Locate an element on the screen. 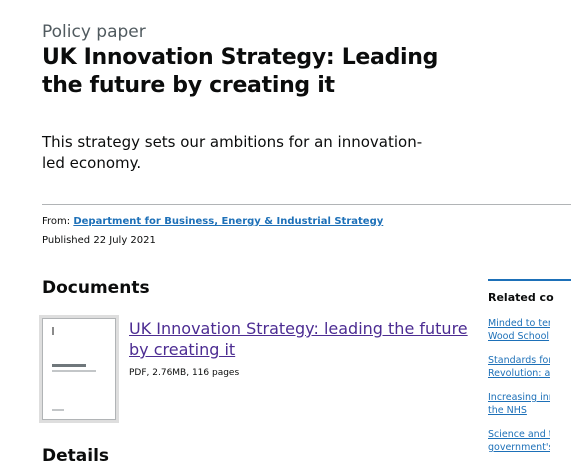 Image resolution: width=571 pixels, height=468 pixels. thumbnail-title-line is located at coordinates (69, 365).